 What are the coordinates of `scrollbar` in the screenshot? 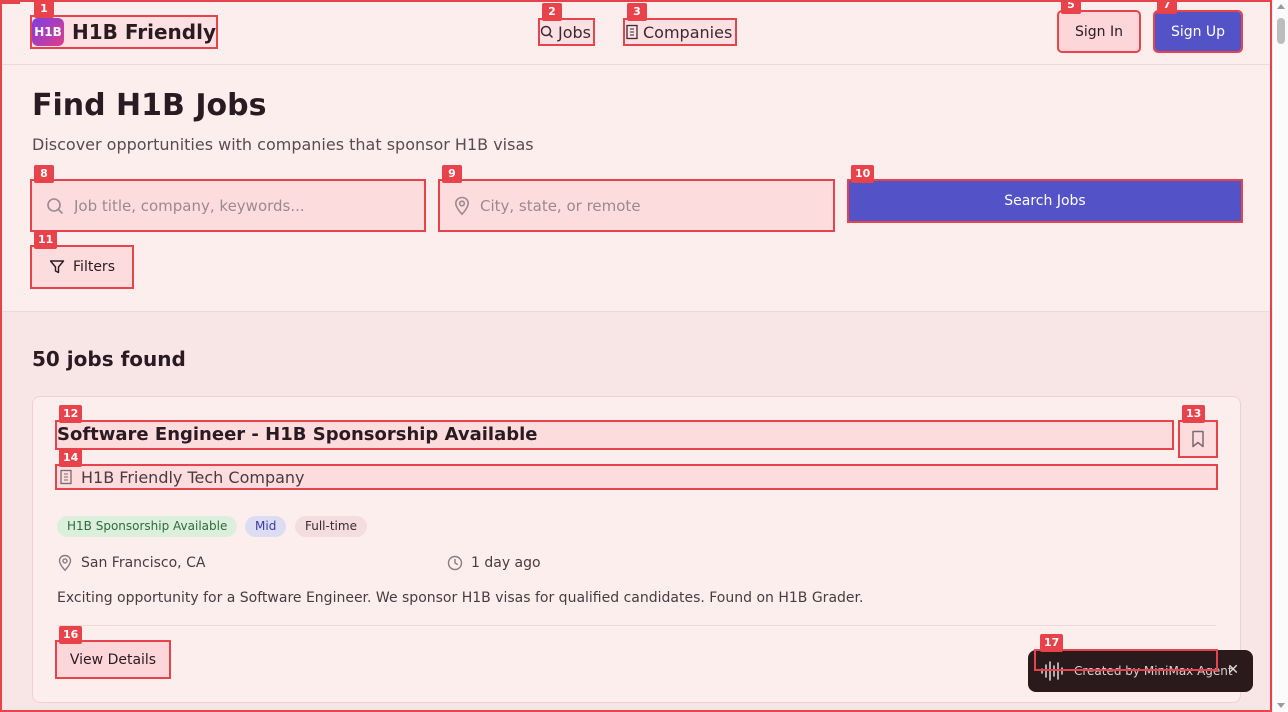 It's located at (1280, 356).